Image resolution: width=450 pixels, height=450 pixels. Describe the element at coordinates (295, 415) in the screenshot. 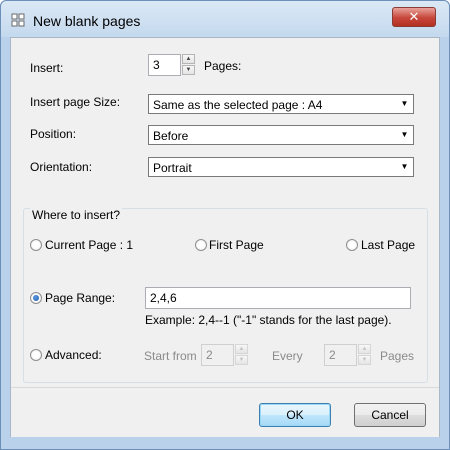

I see `ok-button: OK` at that location.